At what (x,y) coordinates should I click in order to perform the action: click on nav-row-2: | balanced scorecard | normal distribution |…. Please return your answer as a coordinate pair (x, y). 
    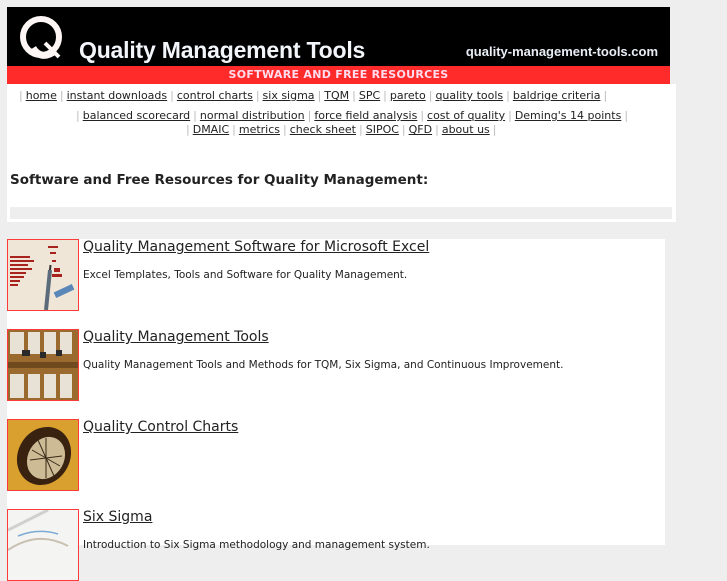
    Looking at the image, I should click on (352, 115).